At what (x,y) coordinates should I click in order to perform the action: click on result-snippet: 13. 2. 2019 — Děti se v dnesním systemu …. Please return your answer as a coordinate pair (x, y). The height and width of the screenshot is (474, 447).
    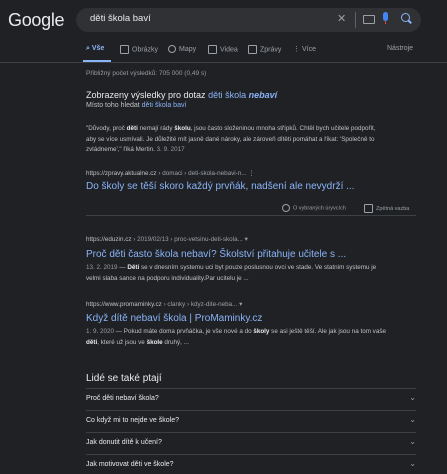
    Looking at the image, I should click on (231, 273).